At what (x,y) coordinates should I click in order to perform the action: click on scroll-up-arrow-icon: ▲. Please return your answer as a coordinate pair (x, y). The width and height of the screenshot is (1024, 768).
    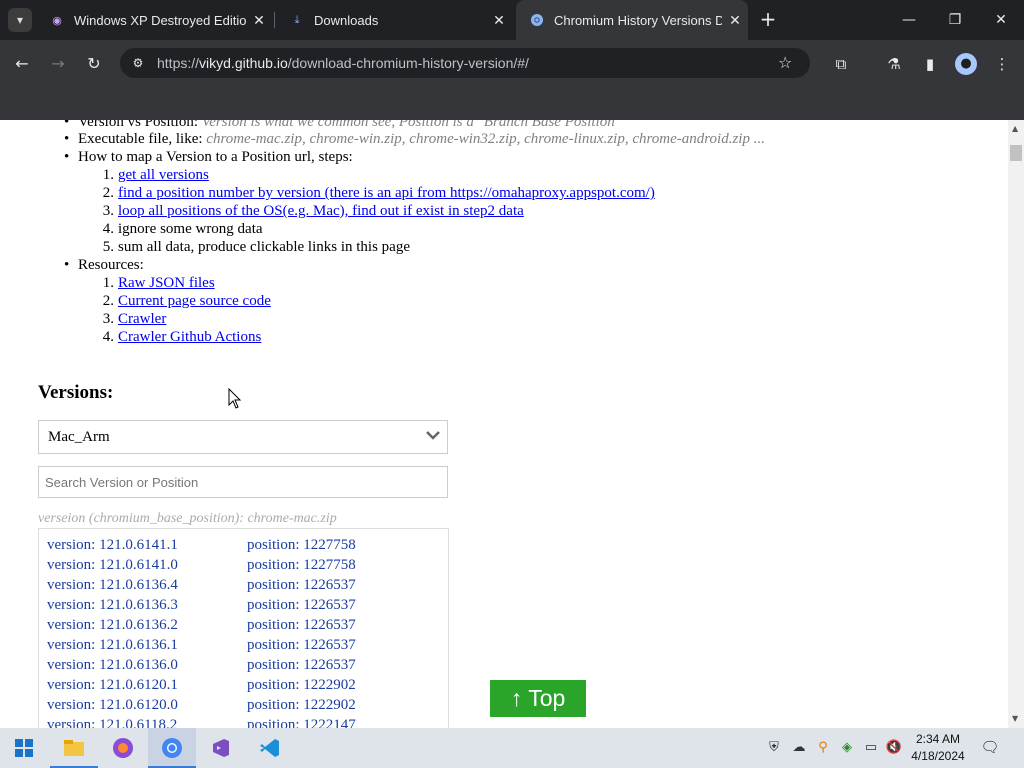
    Looking at the image, I should click on (1015, 128).